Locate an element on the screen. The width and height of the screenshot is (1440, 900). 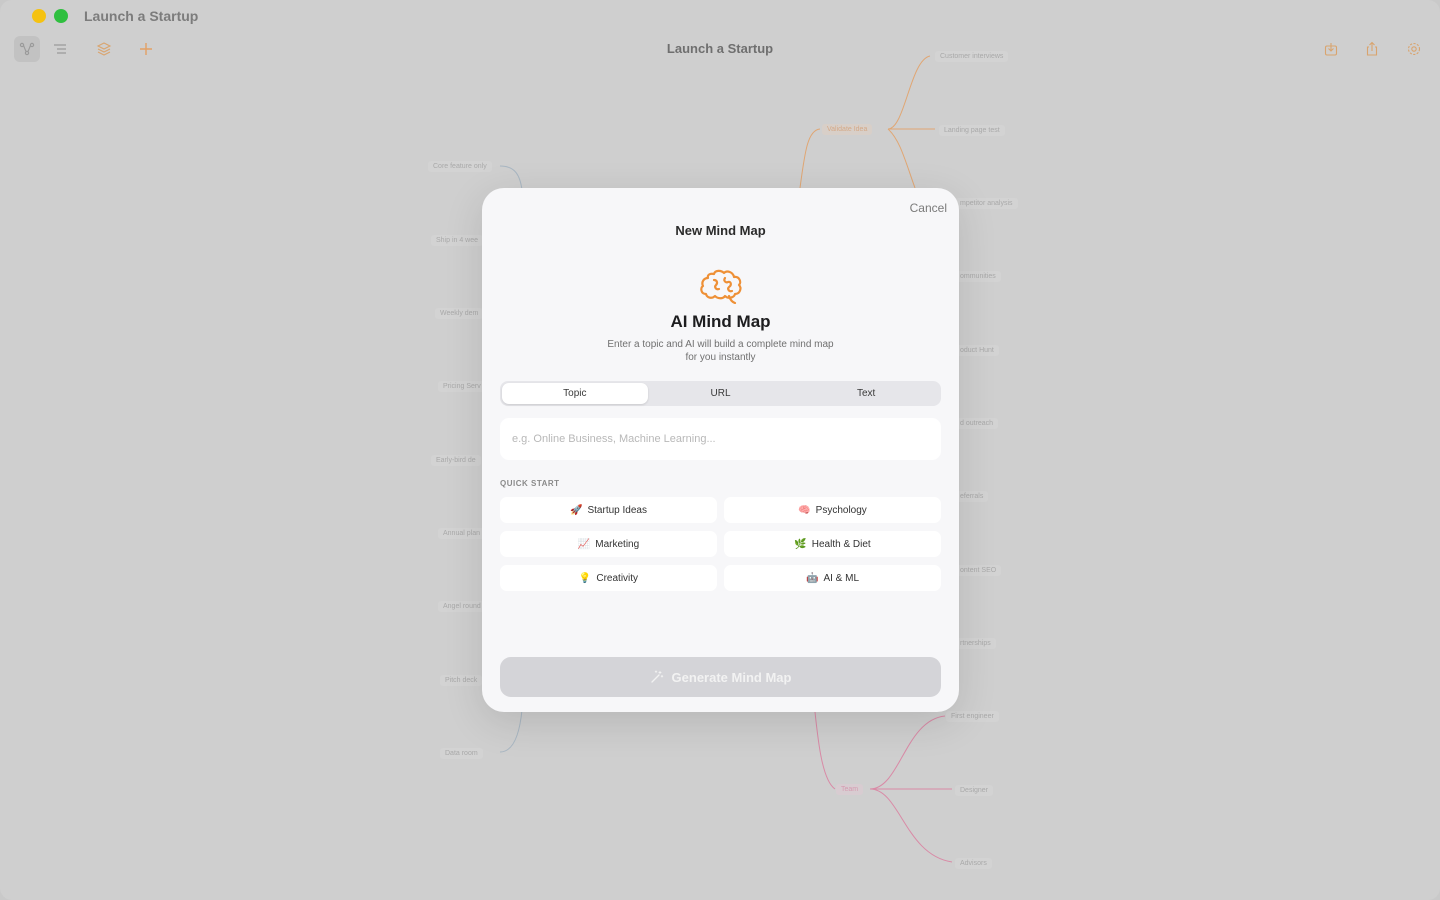
cancel-button: Cancel is located at coordinates (928, 208).